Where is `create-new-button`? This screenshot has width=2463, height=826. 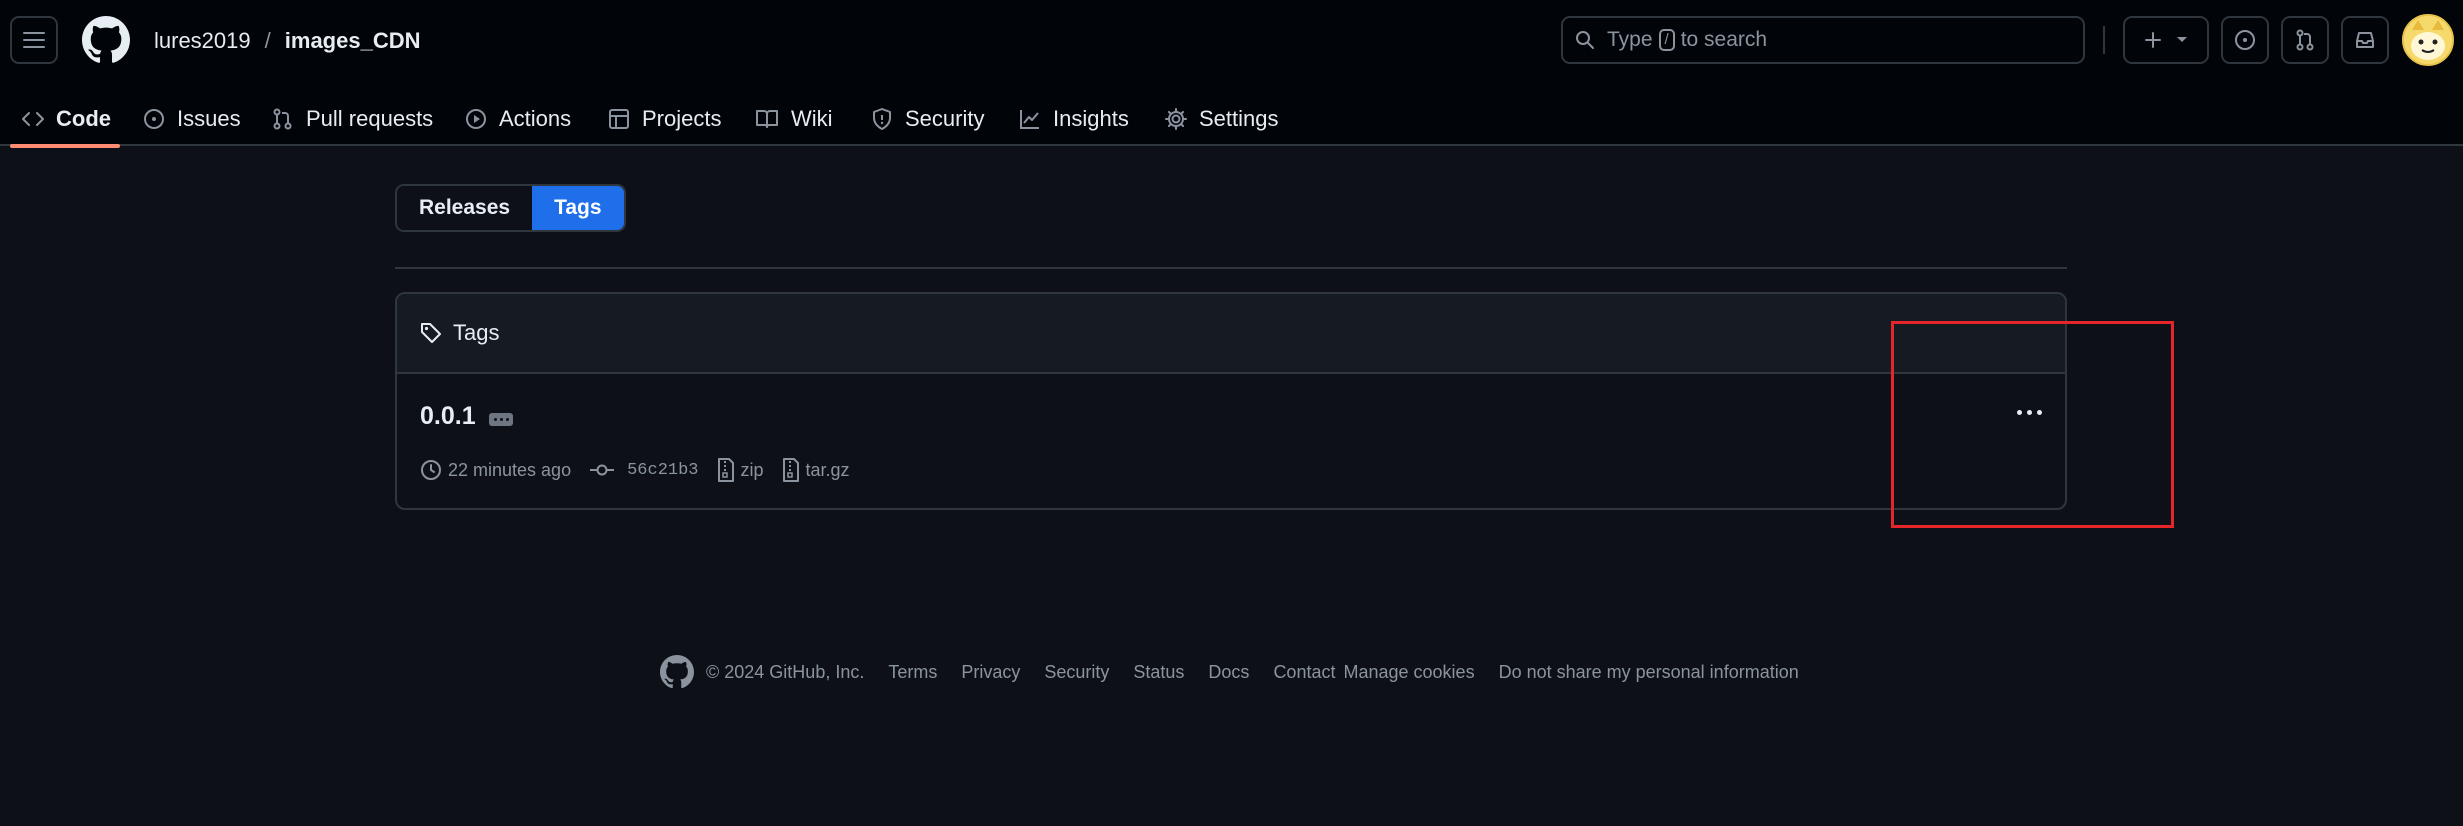 create-new-button is located at coordinates (2166, 40).